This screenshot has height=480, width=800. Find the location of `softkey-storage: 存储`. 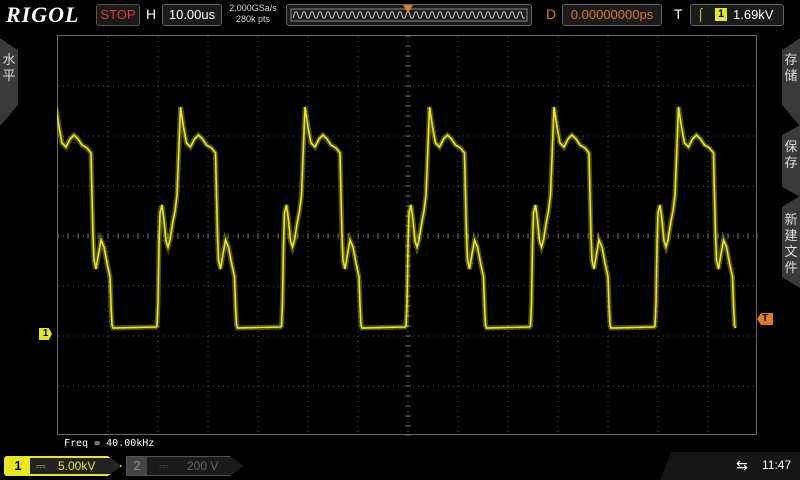

softkey-storage: 存储 is located at coordinates (791, 82).